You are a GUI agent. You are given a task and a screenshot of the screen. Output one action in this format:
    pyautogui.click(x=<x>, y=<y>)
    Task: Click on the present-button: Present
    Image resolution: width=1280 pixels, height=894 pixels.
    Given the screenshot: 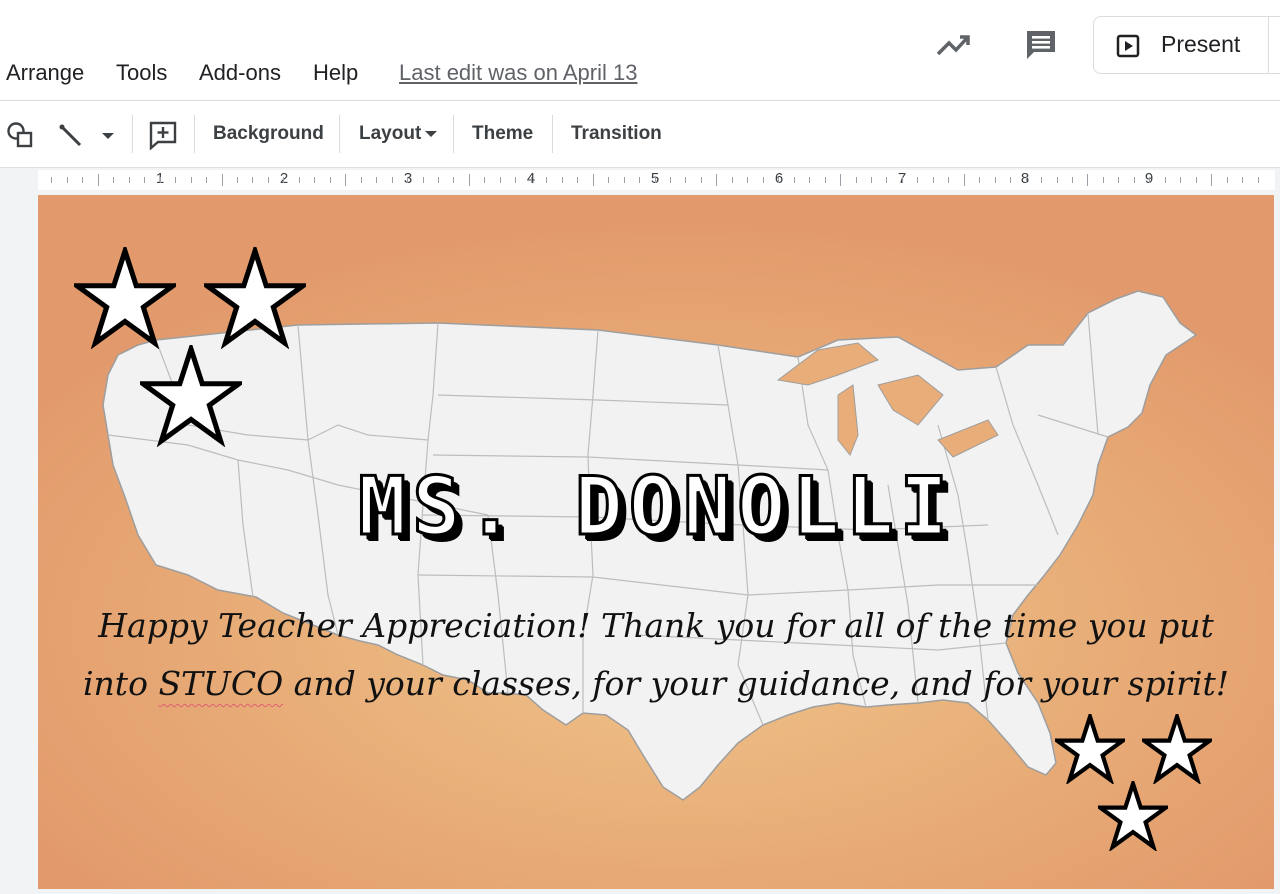 What is the action you would take?
    pyautogui.click(x=1186, y=45)
    